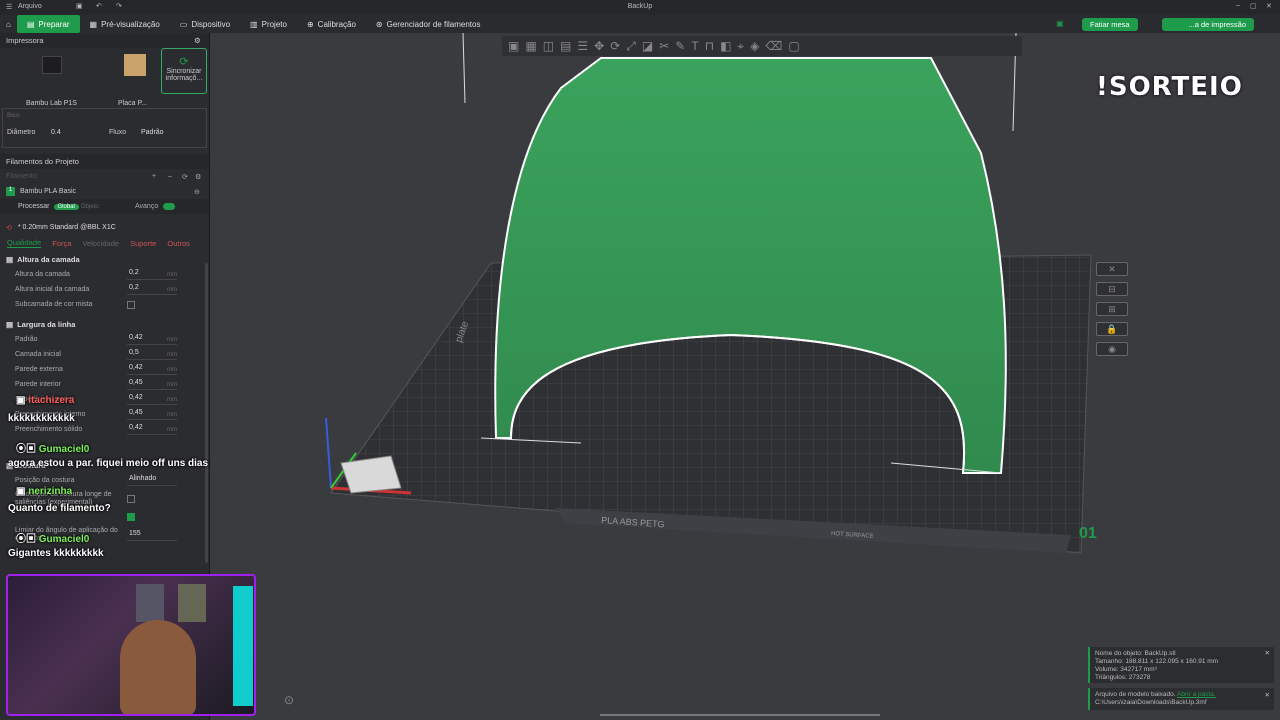  Describe the element at coordinates (48, 259) in the screenshot. I see `group-title: Altura da camada` at that location.